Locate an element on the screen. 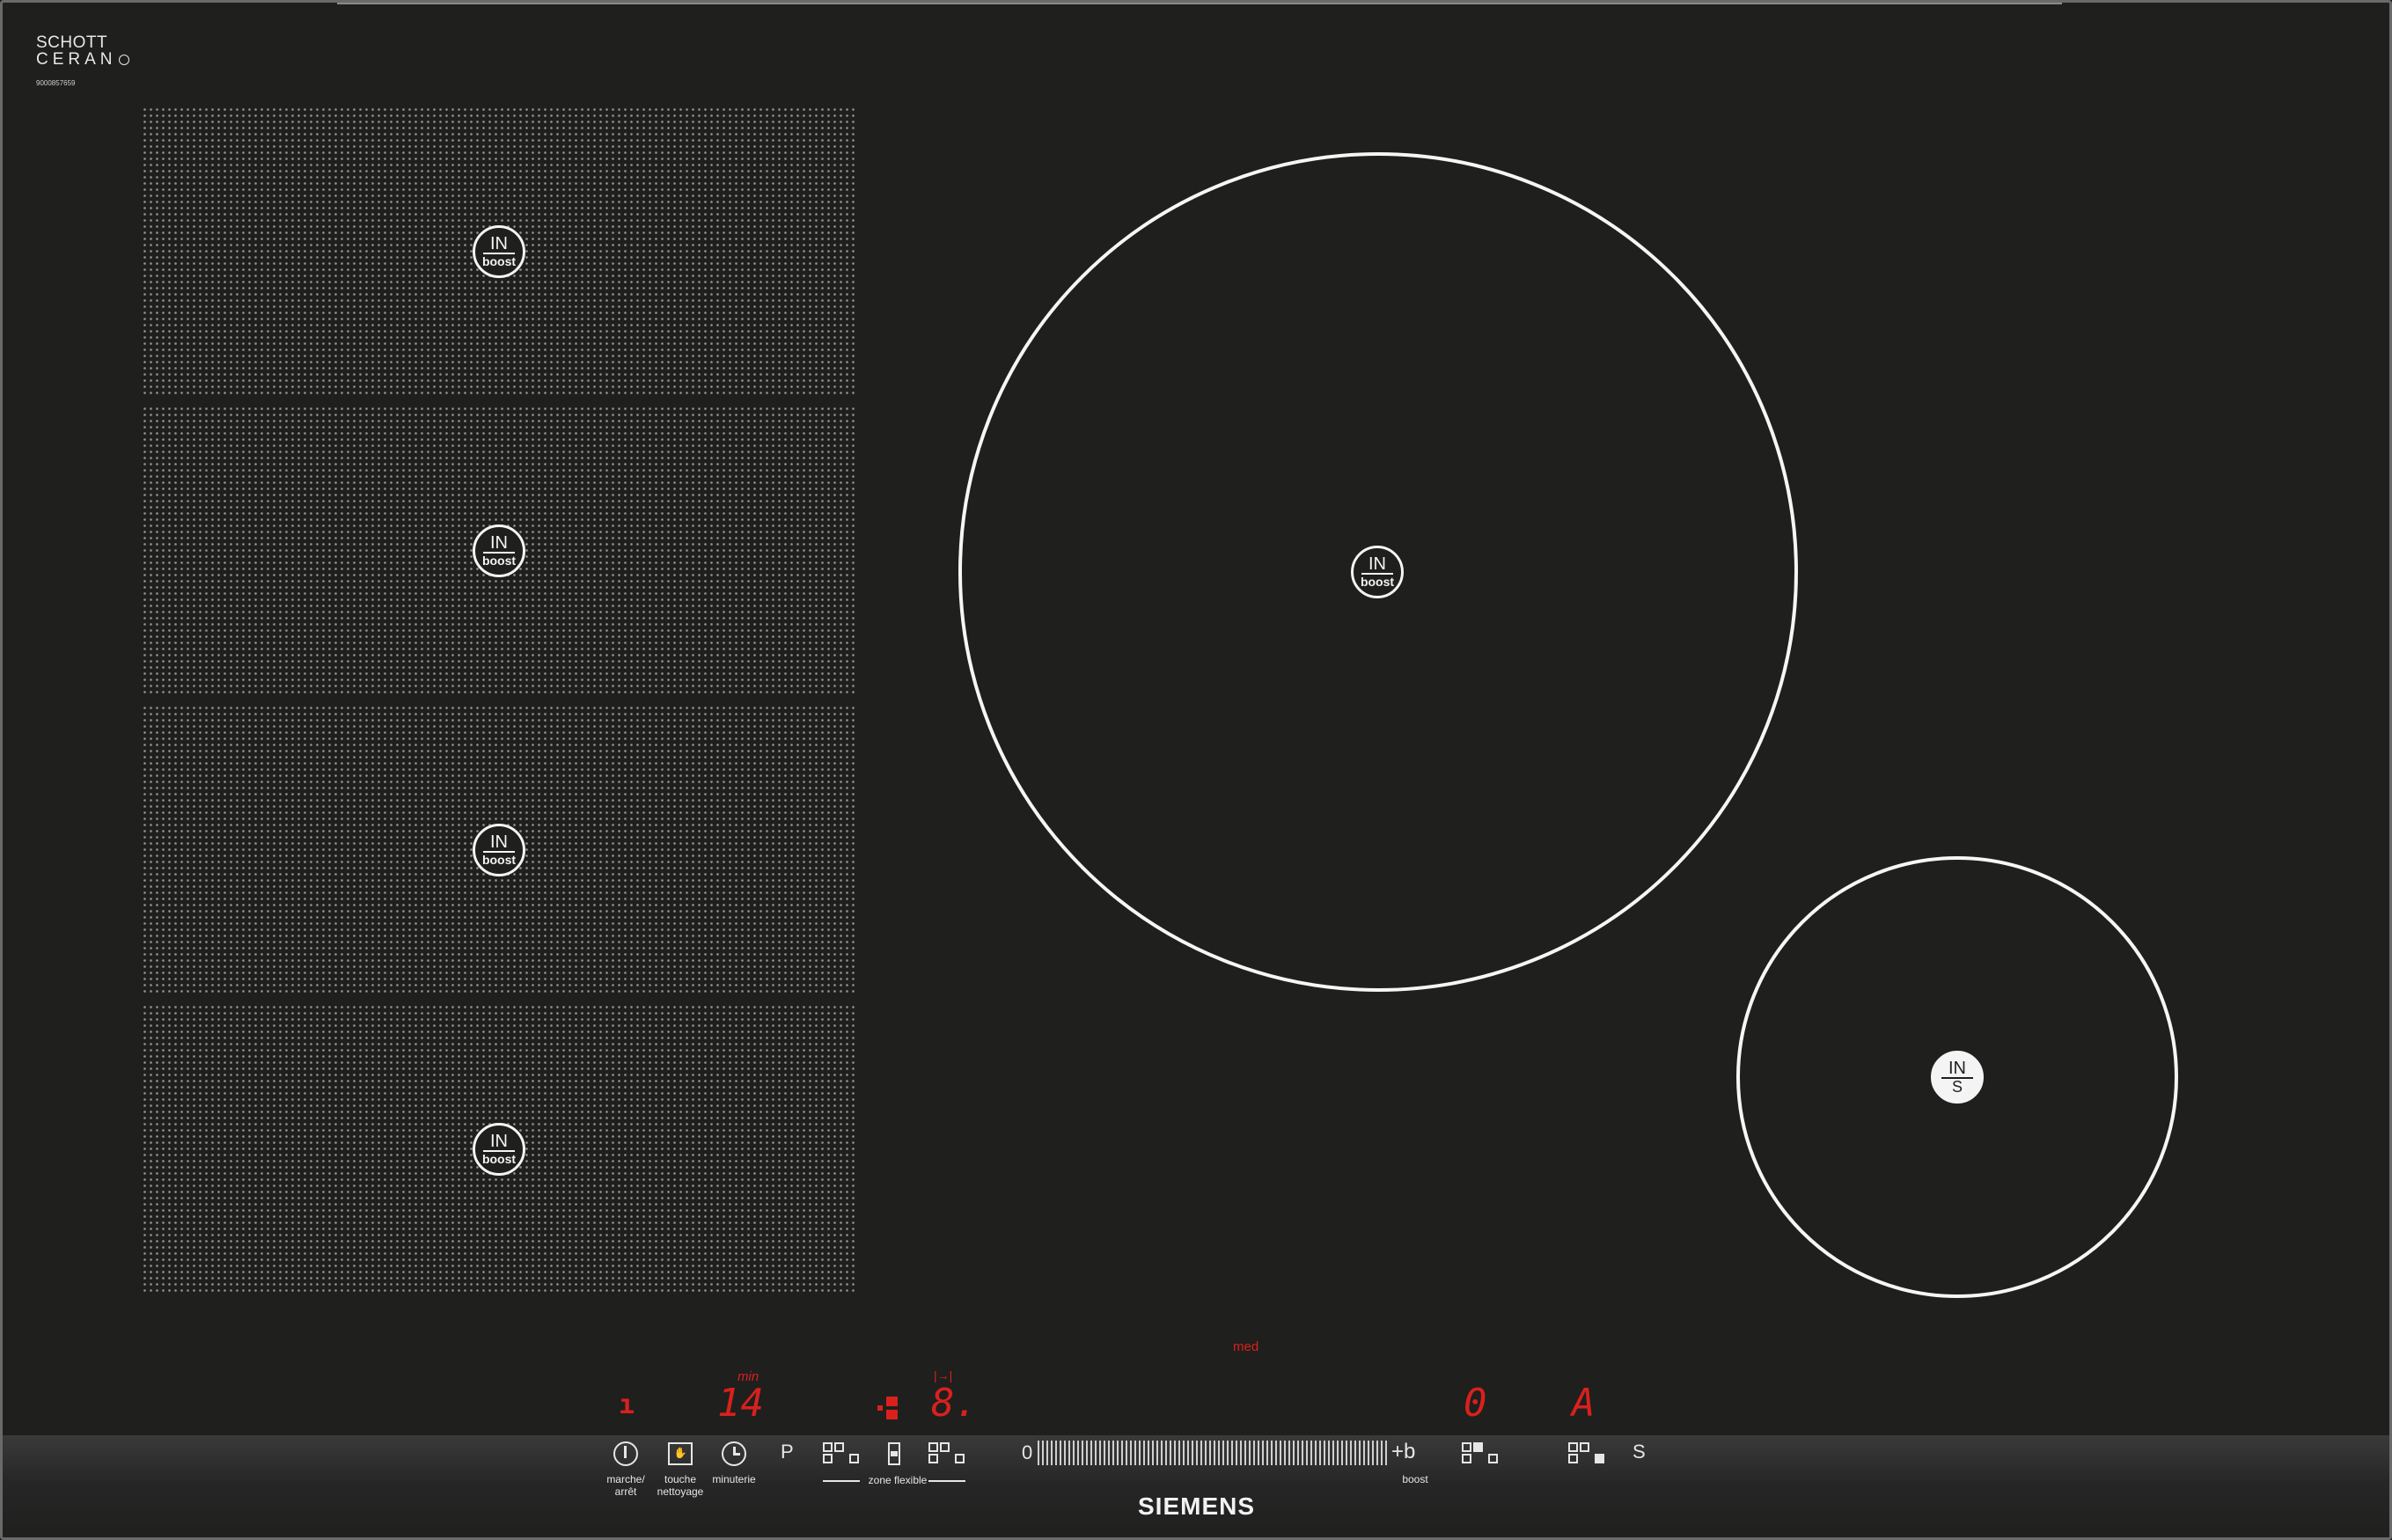 This screenshot has height=1540, width=2392. zone-select-flex-right-button is located at coordinates (948, 1456).